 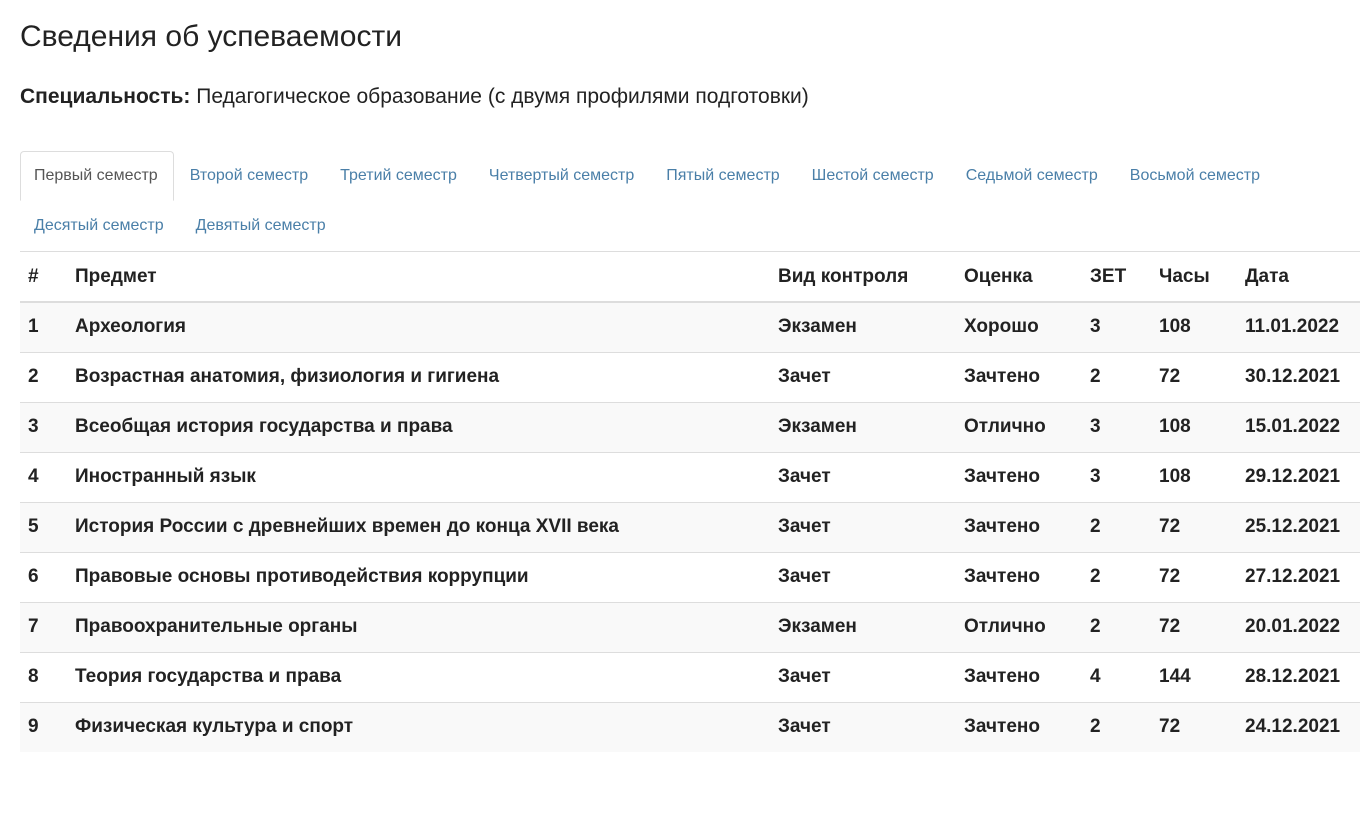 What do you see at coordinates (1033, 176) in the screenshot?
I see `tab-semester-7: Седьмой семестр` at bounding box center [1033, 176].